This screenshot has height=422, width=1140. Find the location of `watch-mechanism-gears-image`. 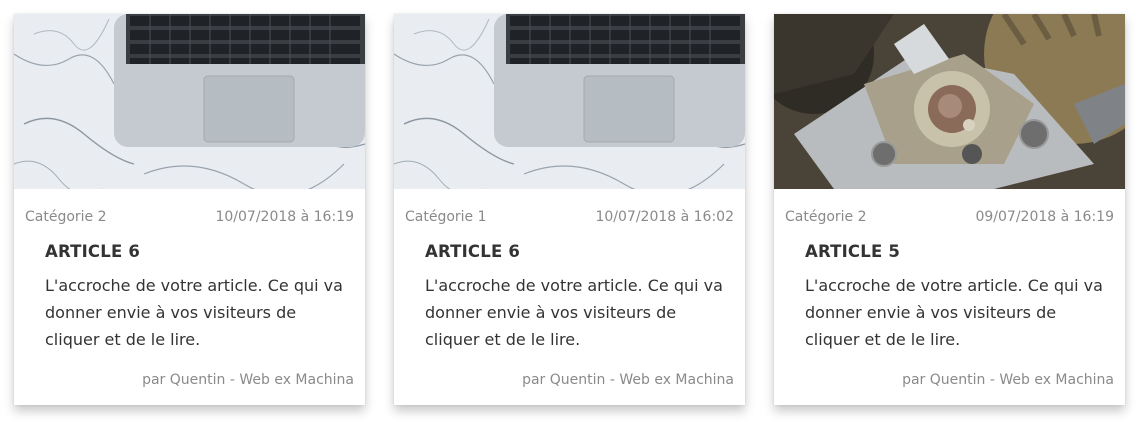

watch-mechanism-gears-image is located at coordinates (949, 101).